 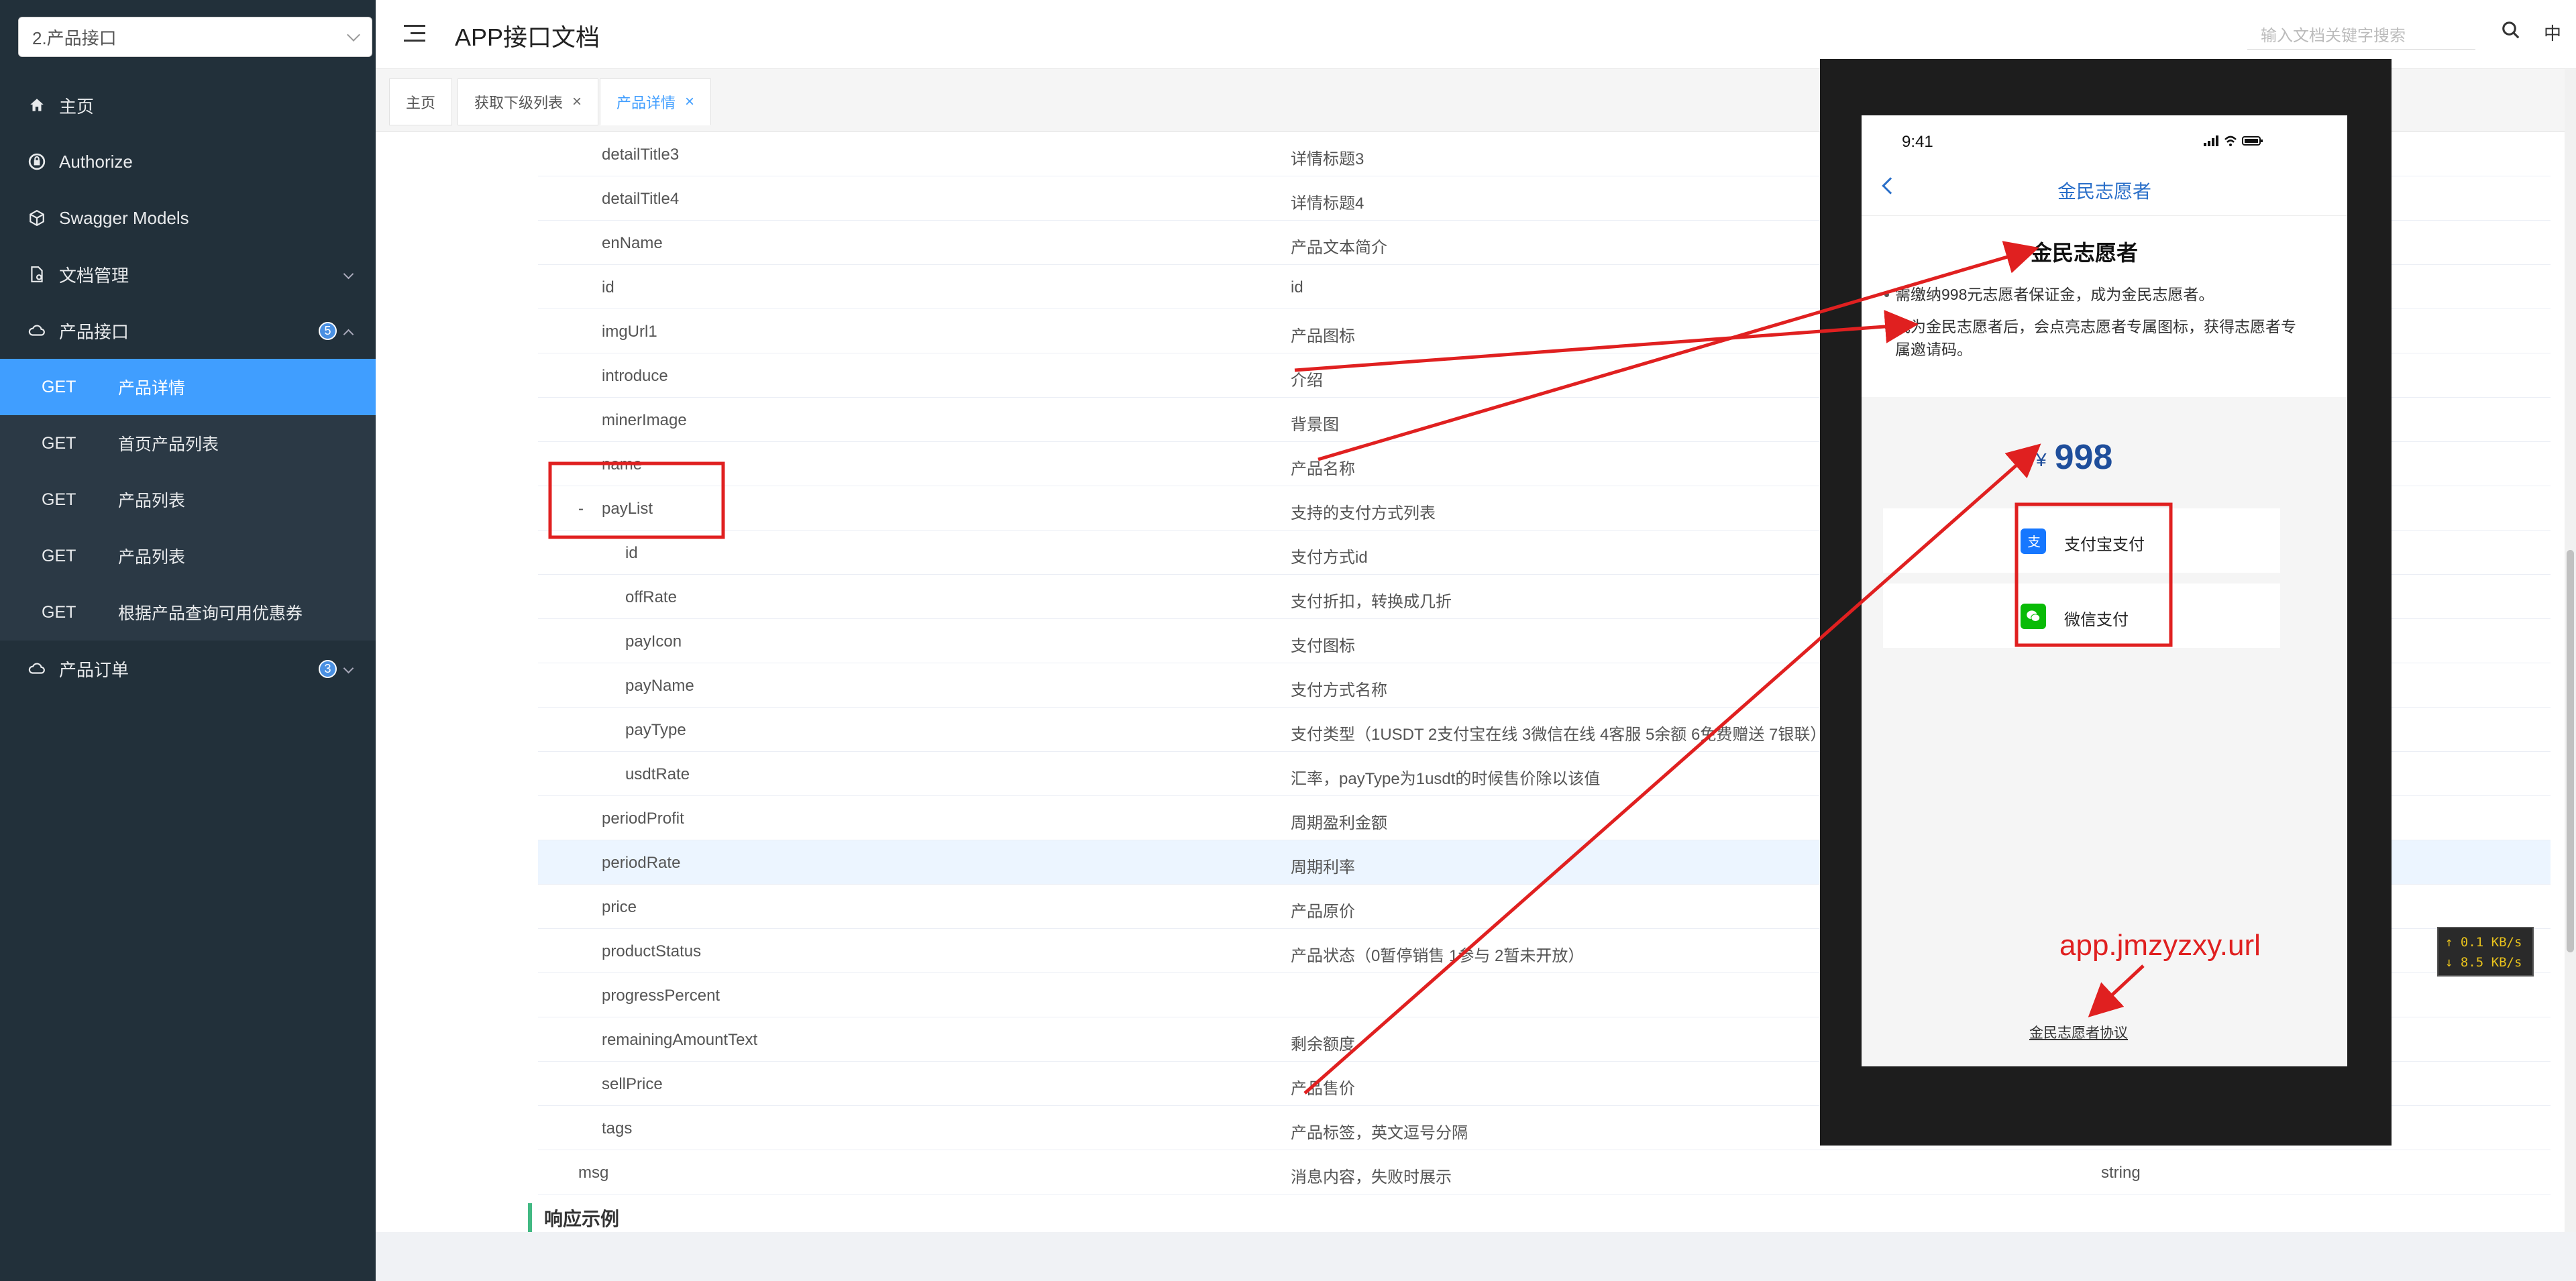 I want to click on param-name: periodRate, so click(x=641, y=863).